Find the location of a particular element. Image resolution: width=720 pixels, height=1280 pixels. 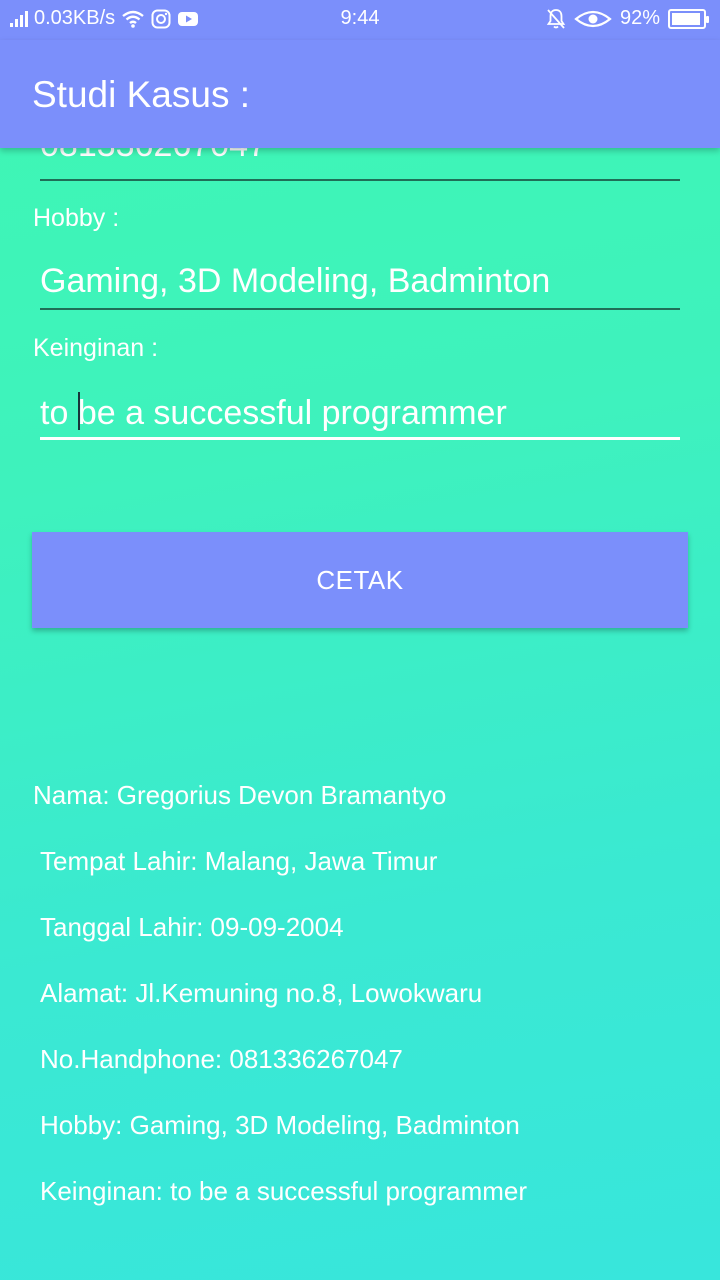

bell-off-icon is located at coordinates (556, 19).